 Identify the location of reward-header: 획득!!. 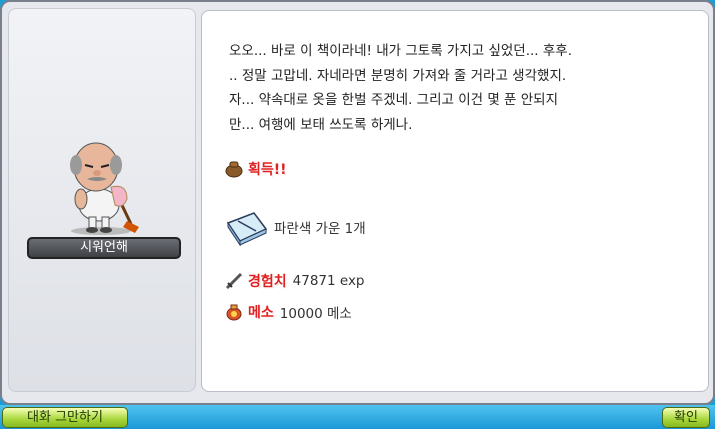
(267, 170).